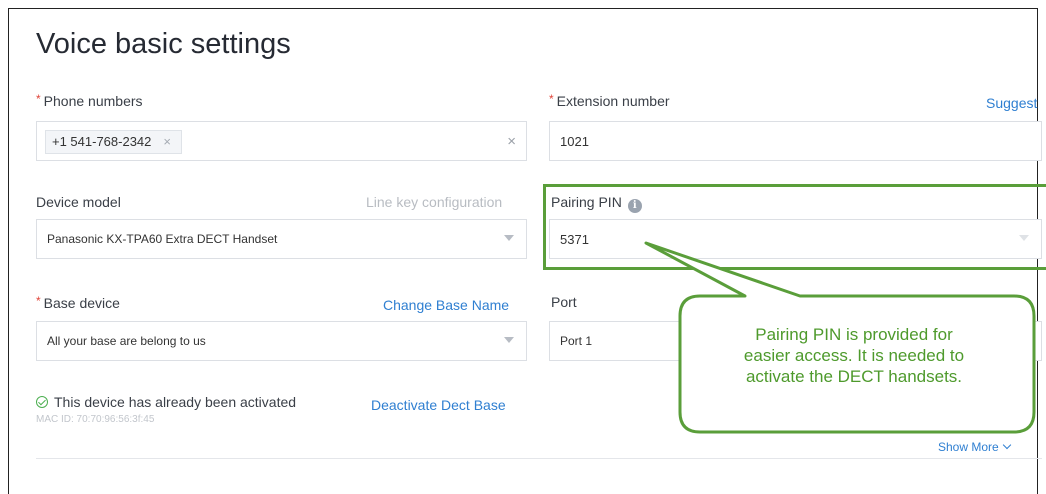 The height and width of the screenshot is (494, 1046). What do you see at coordinates (167, 141) in the screenshot?
I see `chip-remove-icon: ×` at bounding box center [167, 141].